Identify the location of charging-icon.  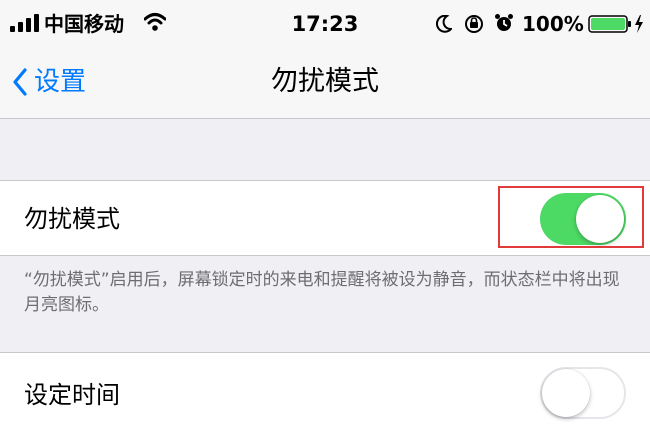
(639, 24).